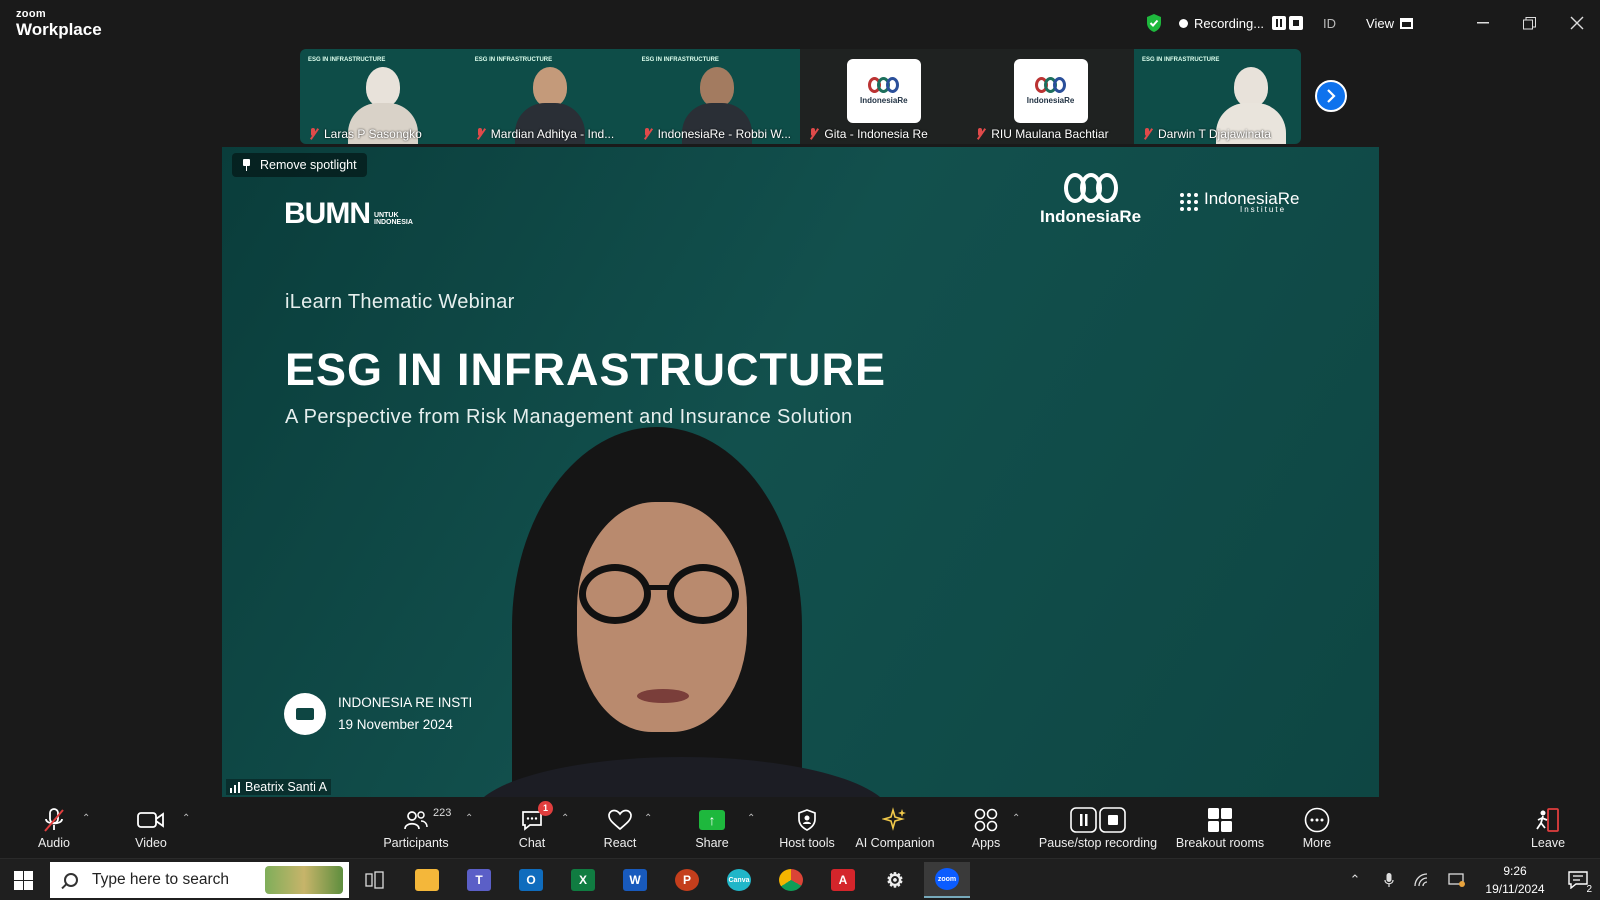 The width and height of the screenshot is (1600, 900). Describe the element at coordinates (751, 818) in the screenshot. I see `share-options-caret-icon: ⌃` at that location.